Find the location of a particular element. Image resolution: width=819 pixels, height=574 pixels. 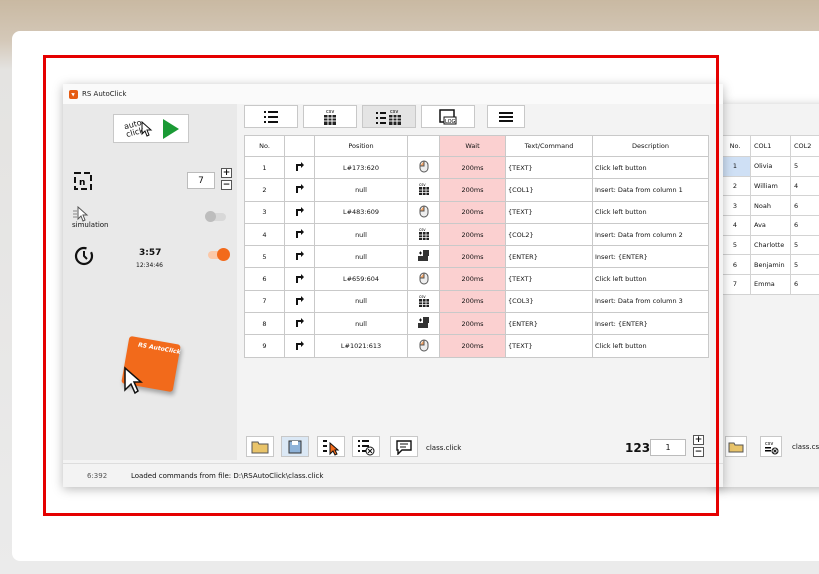

csv-row-col1: William is located at coordinates (770, 186).